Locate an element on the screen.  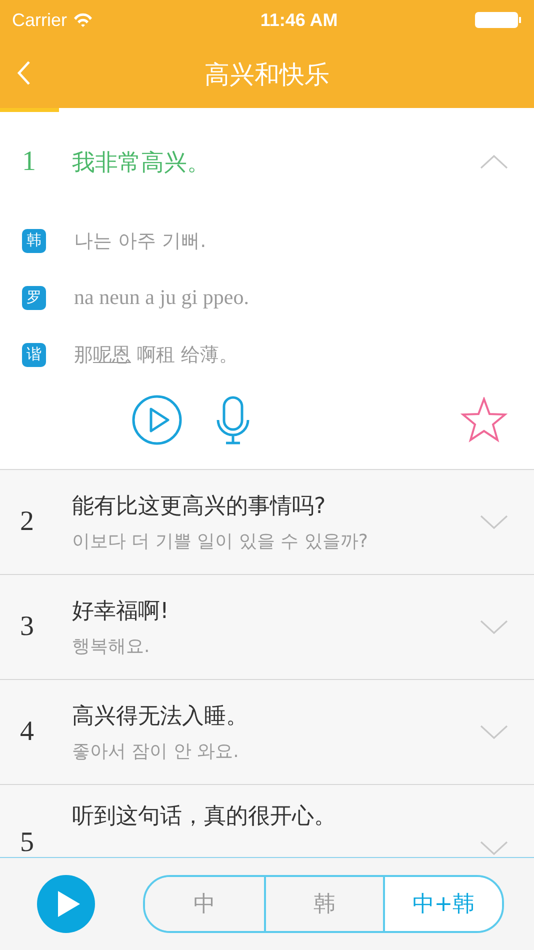
wifi-icon is located at coordinates (83, 20).